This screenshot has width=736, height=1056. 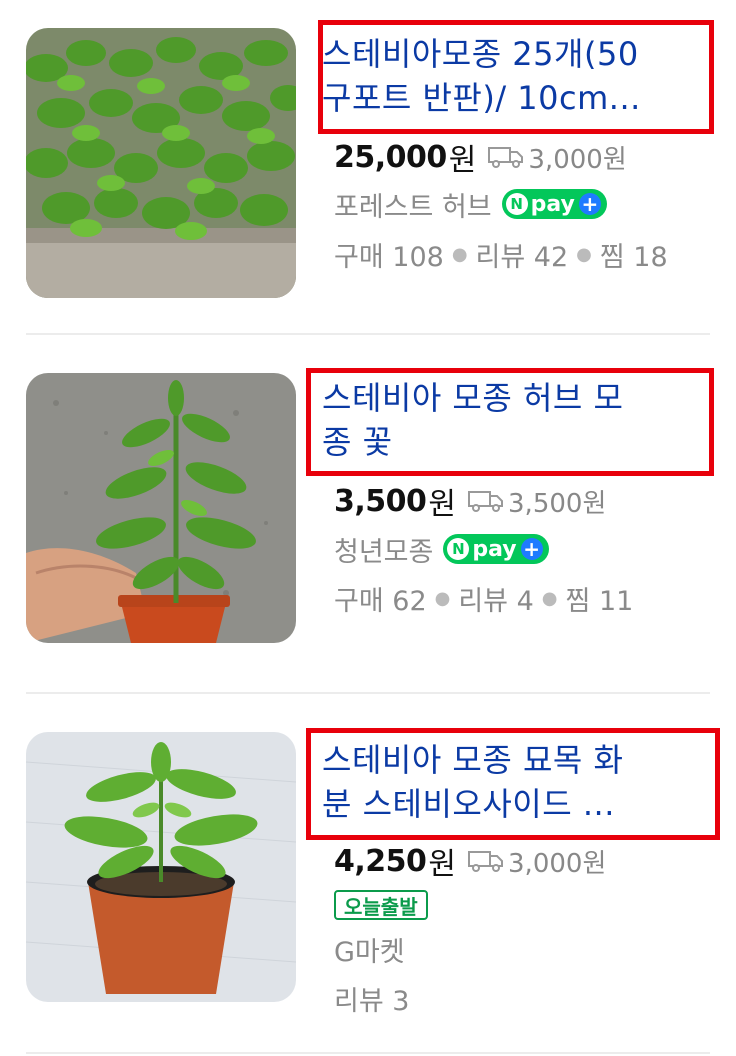 I want to click on shipping-fee-text: 3,500원, so click(x=557, y=503).